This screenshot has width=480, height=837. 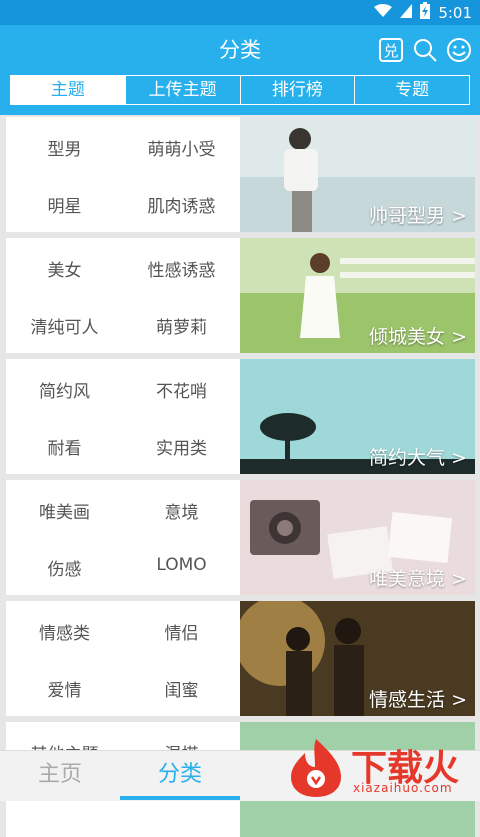 What do you see at coordinates (64, 446) in the screenshot?
I see `tag-item: 耐看` at bounding box center [64, 446].